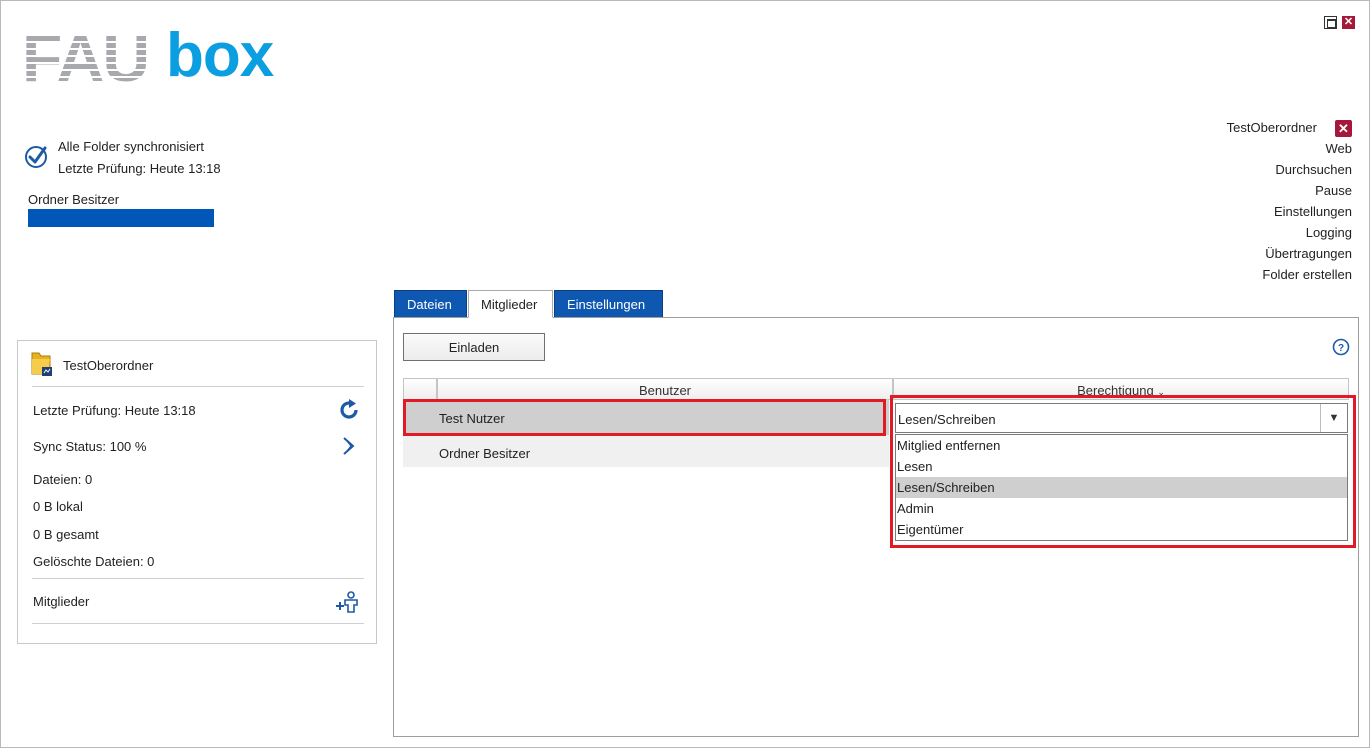  What do you see at coordinates (41, 364) in the screenshot?
I see `folder-icon` at bounding box center [41, 364].